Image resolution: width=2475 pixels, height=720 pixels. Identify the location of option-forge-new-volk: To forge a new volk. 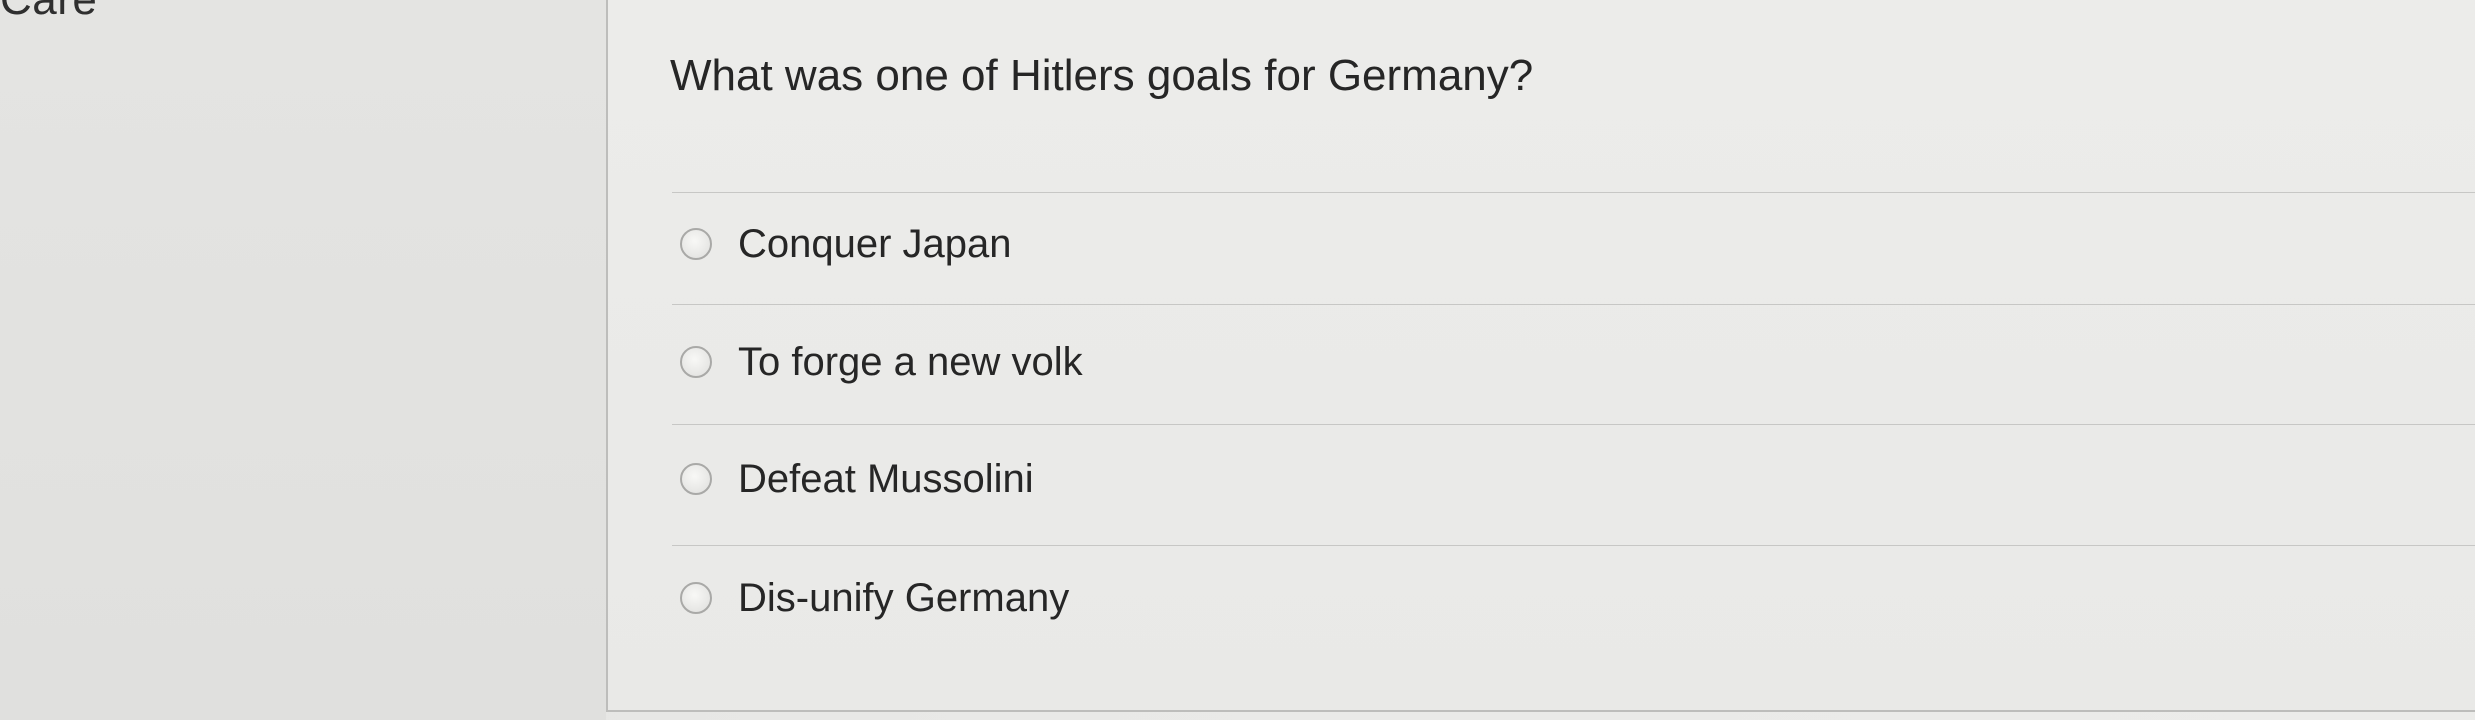
(881, 362).